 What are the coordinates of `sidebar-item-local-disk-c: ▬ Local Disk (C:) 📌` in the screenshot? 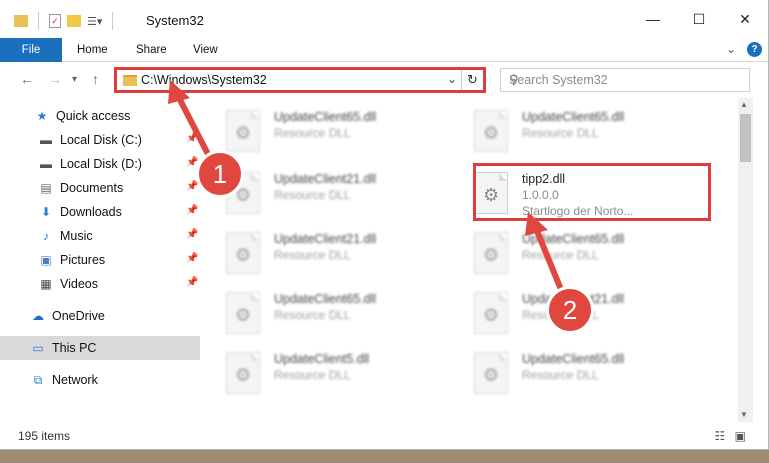 It's located at (100, 140).